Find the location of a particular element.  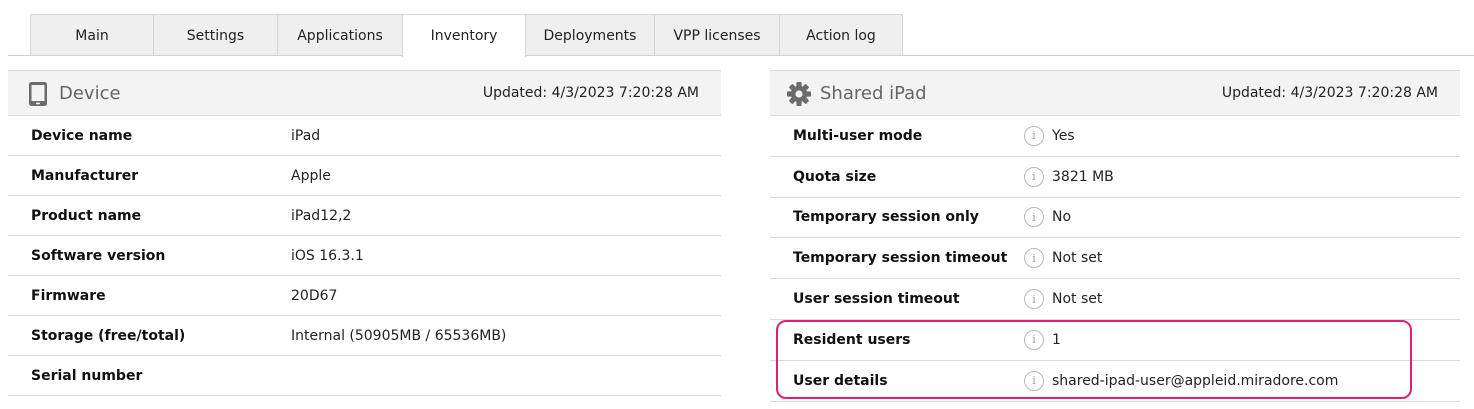

tab-label: Deployments is located at coordinates (590, 35).